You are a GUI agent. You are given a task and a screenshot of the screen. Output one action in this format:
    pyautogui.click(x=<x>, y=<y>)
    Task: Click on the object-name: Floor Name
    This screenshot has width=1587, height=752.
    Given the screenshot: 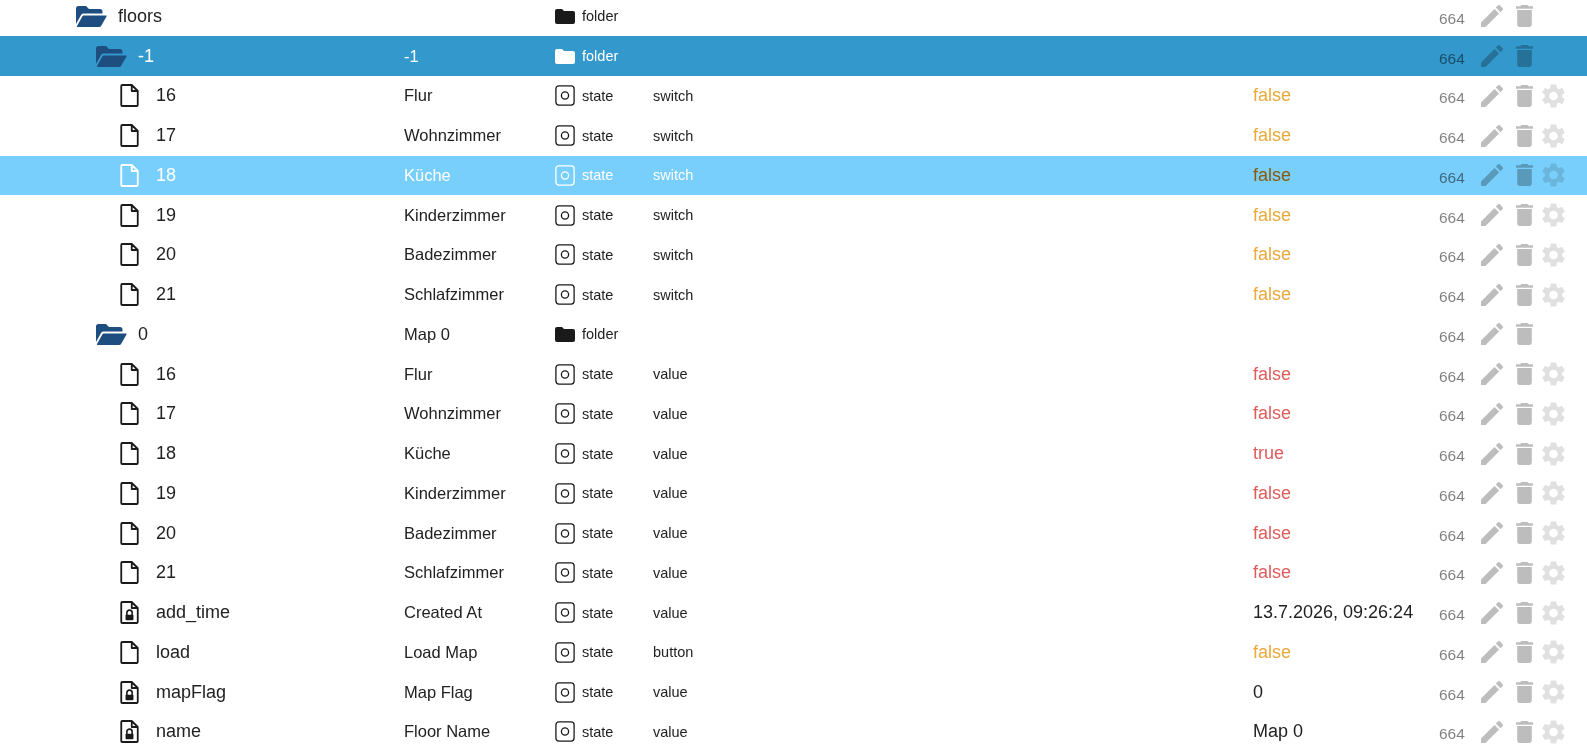 What is the action you would take?
    pyautogui.click(x=447, y=731)
    